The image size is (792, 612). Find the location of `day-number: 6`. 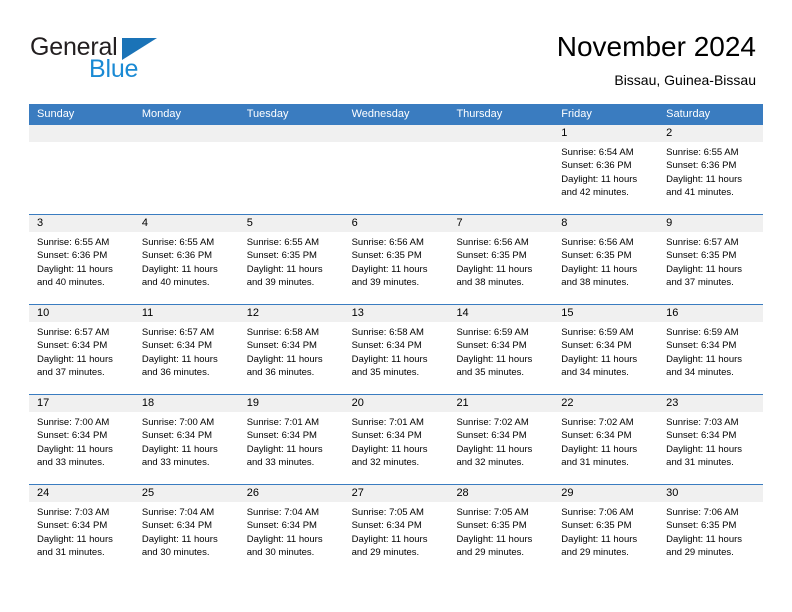

day-number: 6 is located at coordinates (354, 223).